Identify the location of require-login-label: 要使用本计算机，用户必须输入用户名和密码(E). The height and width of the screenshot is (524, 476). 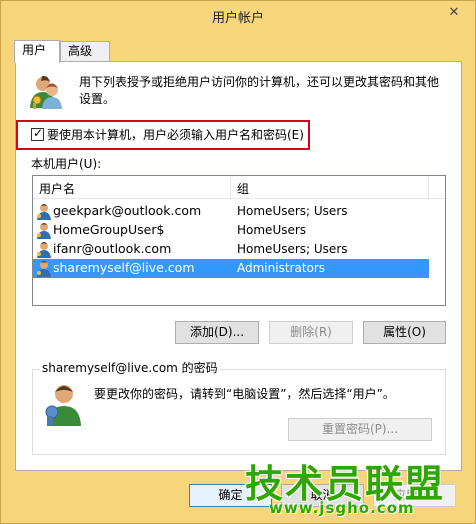
(175, 134).